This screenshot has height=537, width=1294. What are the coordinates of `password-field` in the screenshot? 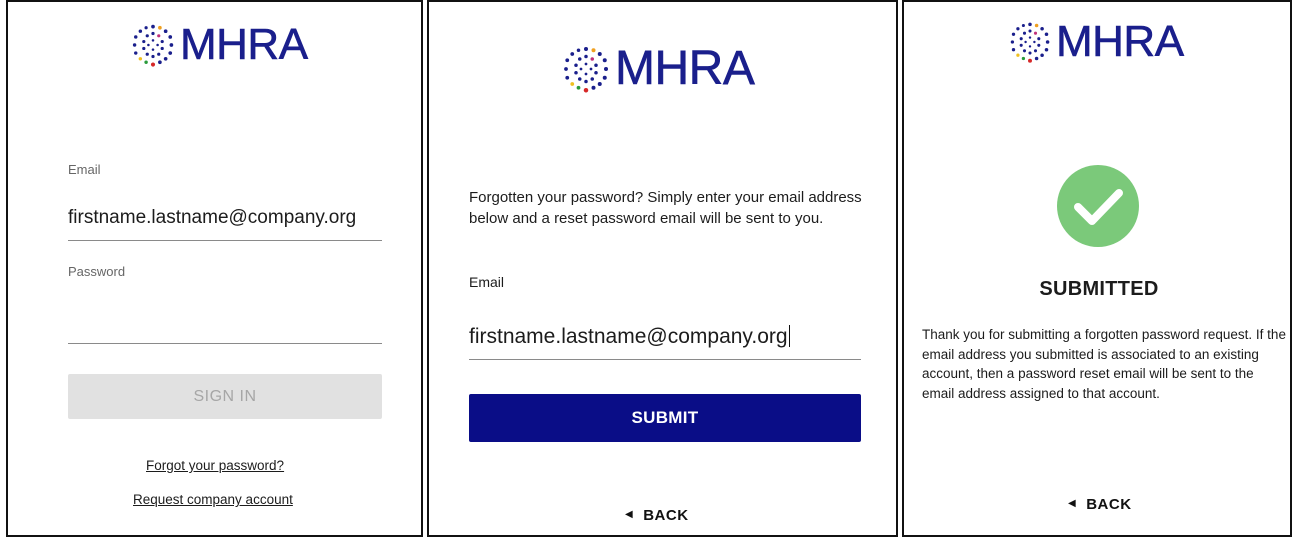 It's located at (225, 322).